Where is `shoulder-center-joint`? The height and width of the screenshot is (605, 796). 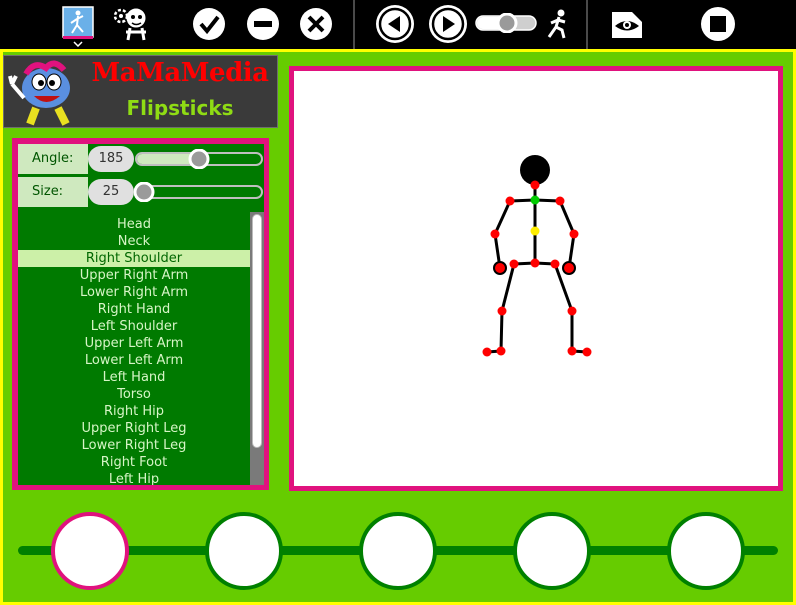 shoulder-center-joint is located at coordinates (535, 200).